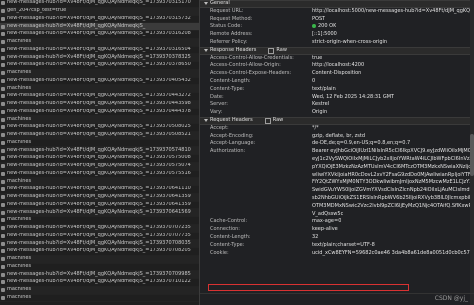 The image size is (474, 305). I want to click on request-header-key: Content-Length:, so click(230, 236).